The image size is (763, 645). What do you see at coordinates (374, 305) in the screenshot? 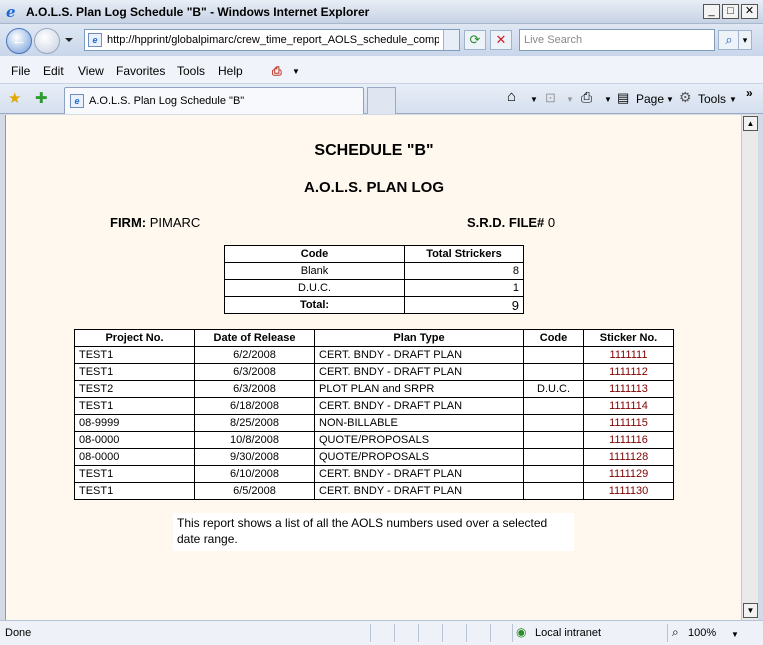
I see `summary-total-row: Total: 9` at bounding box center [374, 305].